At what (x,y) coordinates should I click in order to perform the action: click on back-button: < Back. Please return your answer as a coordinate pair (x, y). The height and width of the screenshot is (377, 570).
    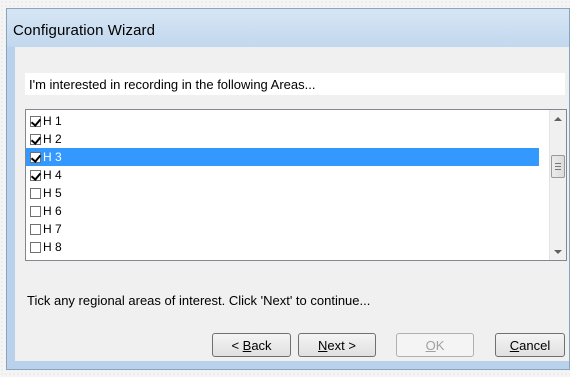
    Looking at the image, I should click on (251, 345).